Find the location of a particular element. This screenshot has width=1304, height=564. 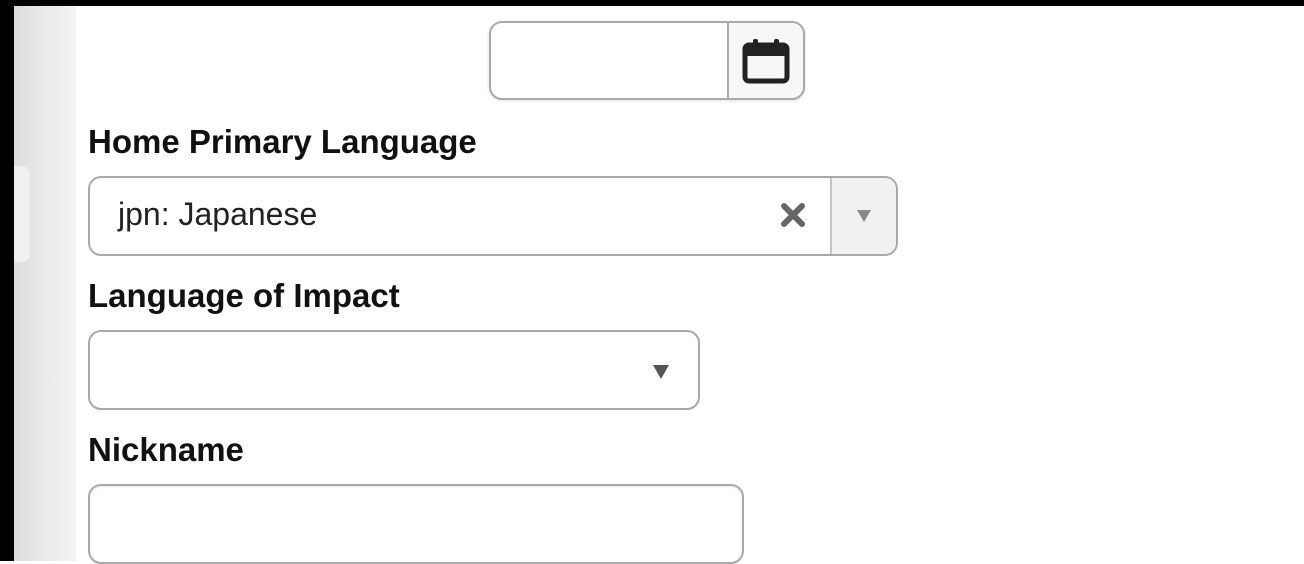

gutter-tab is located at coordinates (22, 214).